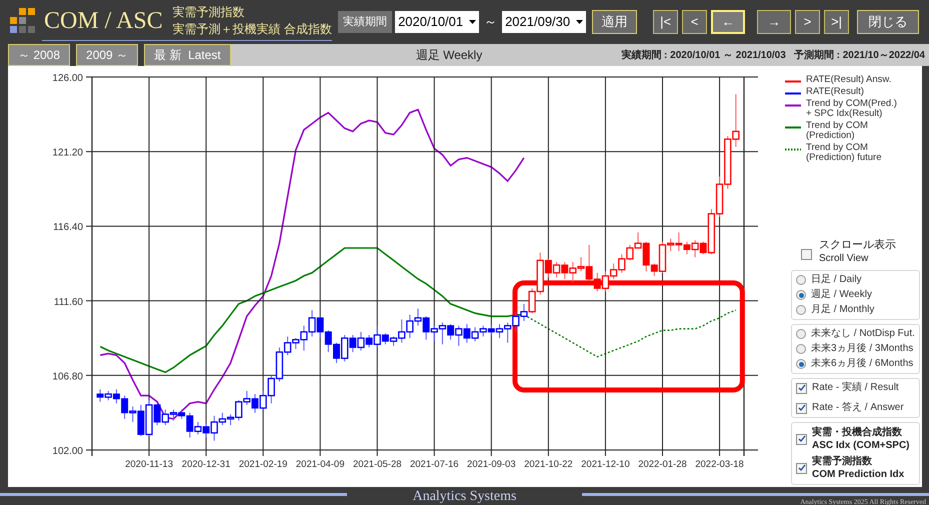  Describe the element at coordinates (68, 228) in the screenshot. I see `y-tick-label: 116.40` at that location.